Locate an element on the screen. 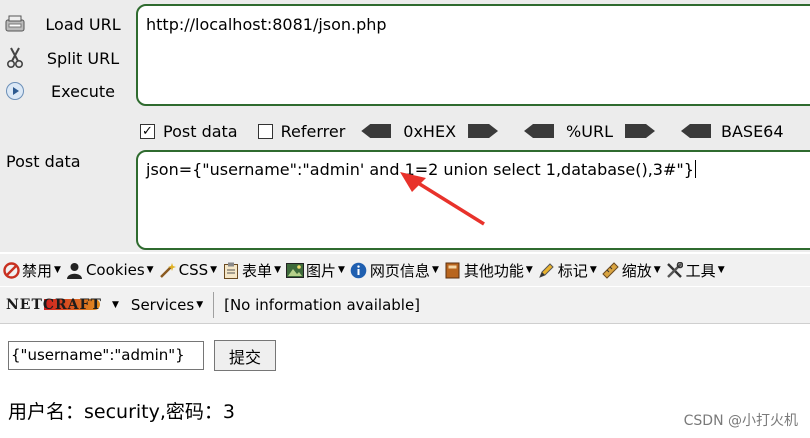  post-data-checkbox: ✓ Post data is located at coordinates (189, 131).